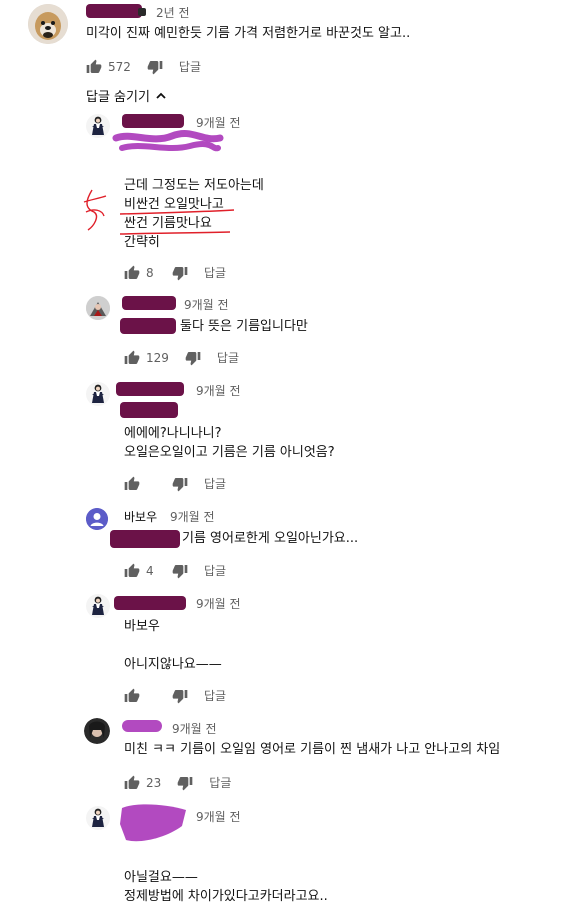  Describe the element at coordinates (173, 664) in the screenshot. I see `comment-text-line: 아니지않나요——` at that location.